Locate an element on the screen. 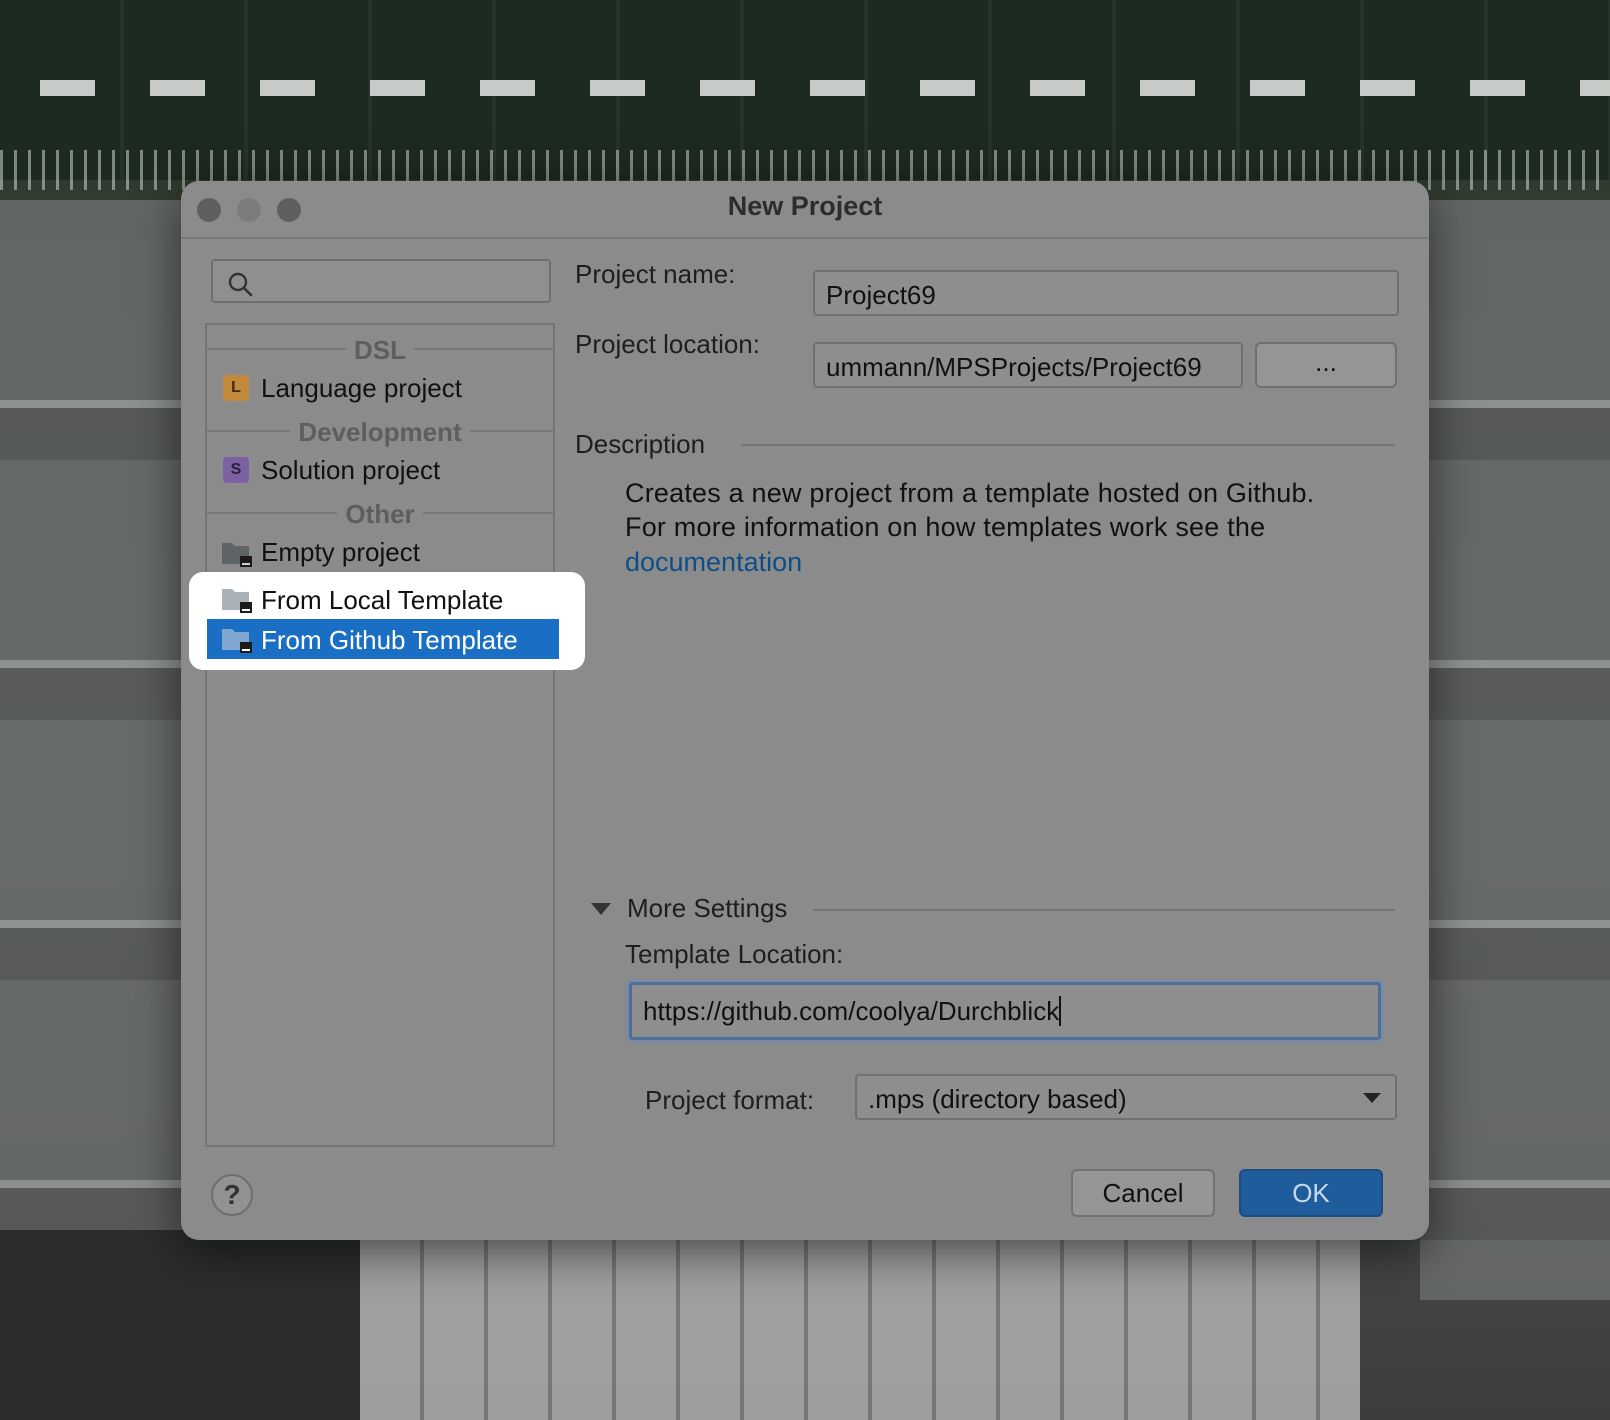 Image resolution: width=1610 pixels, height=1420 pixels. ok-button: OK is located at coordinates (1311, 1193).